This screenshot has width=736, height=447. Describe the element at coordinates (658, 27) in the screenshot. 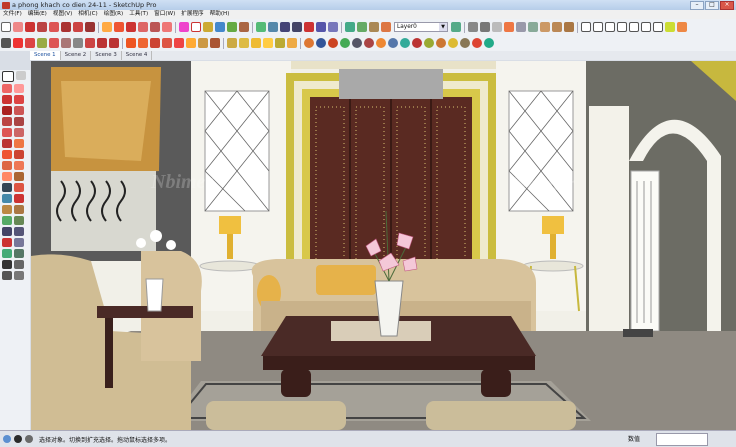

I see `left-view-icon` at that location.